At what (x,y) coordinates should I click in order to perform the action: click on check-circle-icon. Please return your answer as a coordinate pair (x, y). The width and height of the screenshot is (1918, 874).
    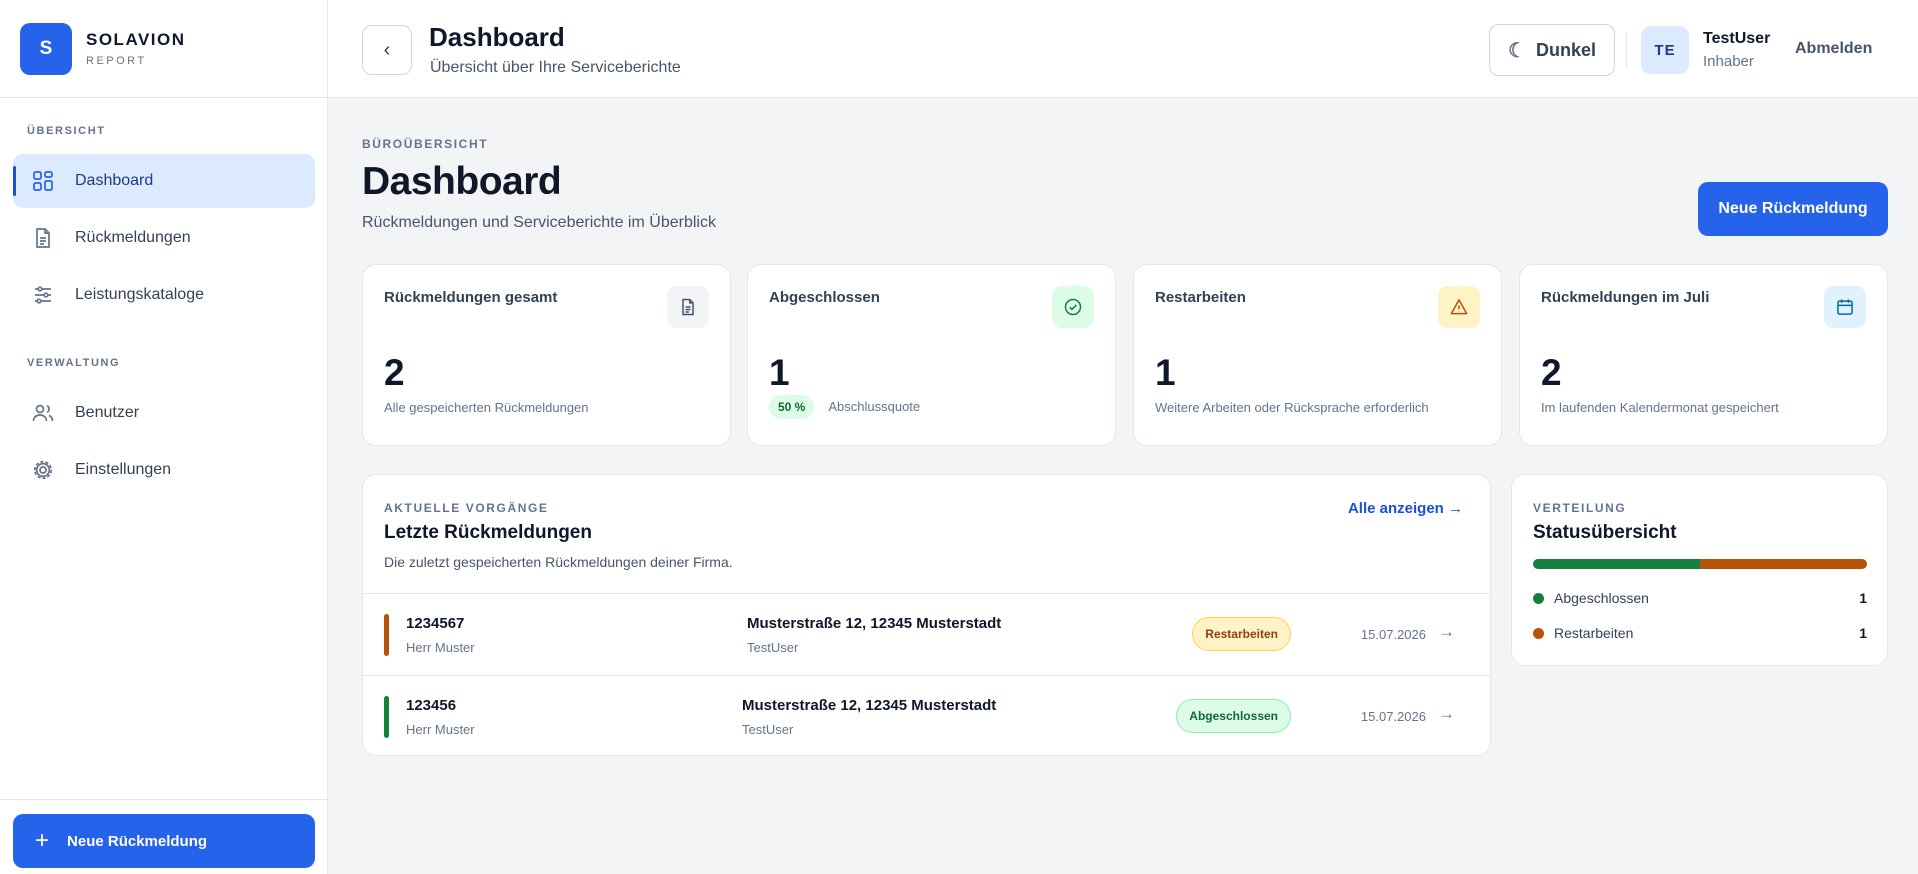
    Looking at the image, I should click on (1073, 307).